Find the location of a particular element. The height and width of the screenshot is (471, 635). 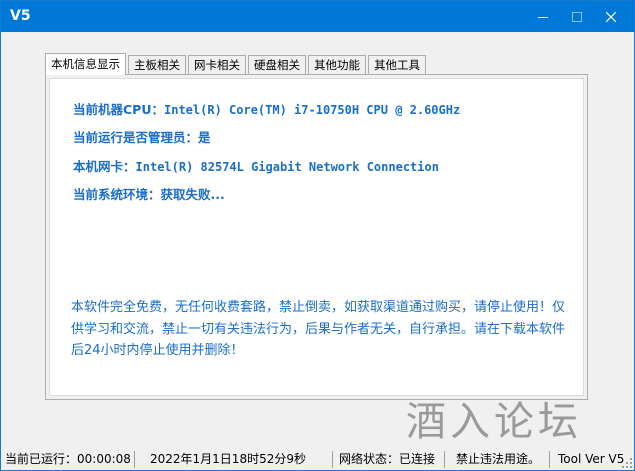

tab-other-functions: 其他功能 is located at coordinates (337, 65).